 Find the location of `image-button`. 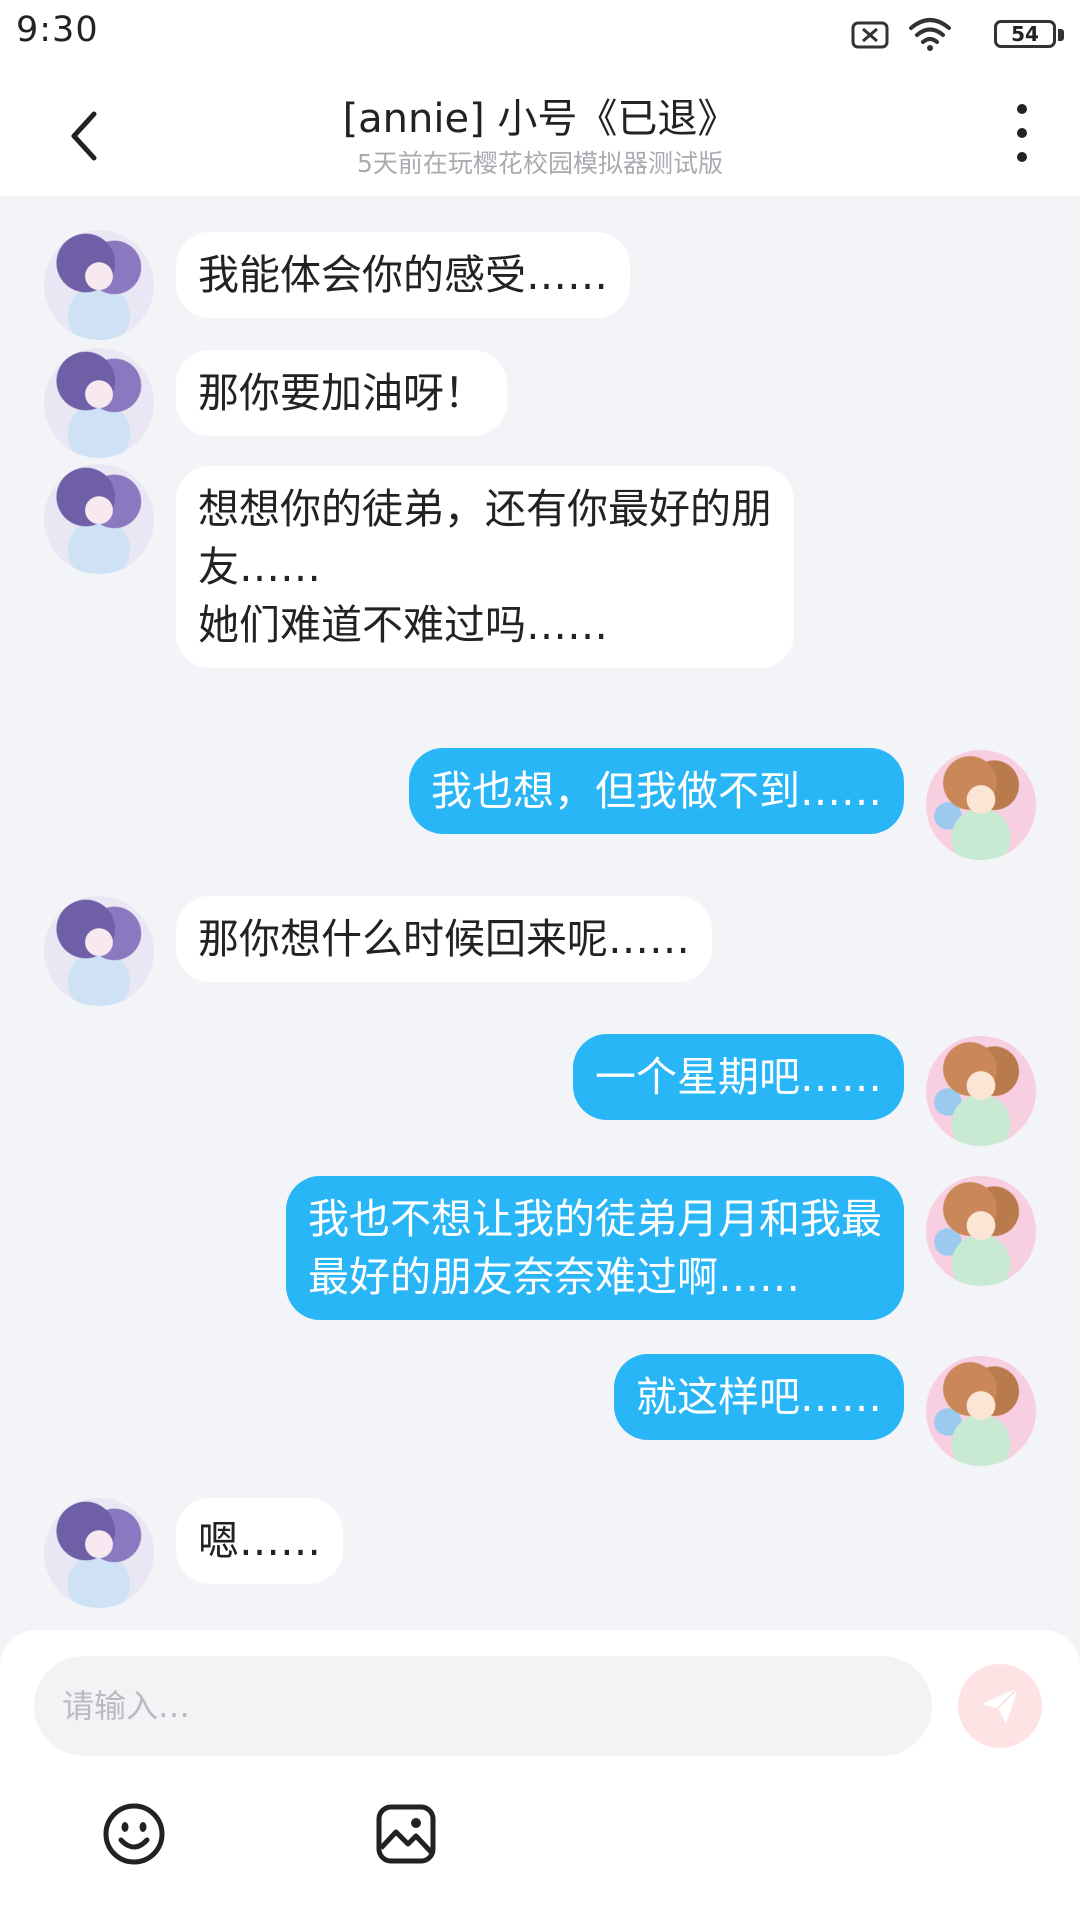

image-button is located at coordinates (406, 1834).